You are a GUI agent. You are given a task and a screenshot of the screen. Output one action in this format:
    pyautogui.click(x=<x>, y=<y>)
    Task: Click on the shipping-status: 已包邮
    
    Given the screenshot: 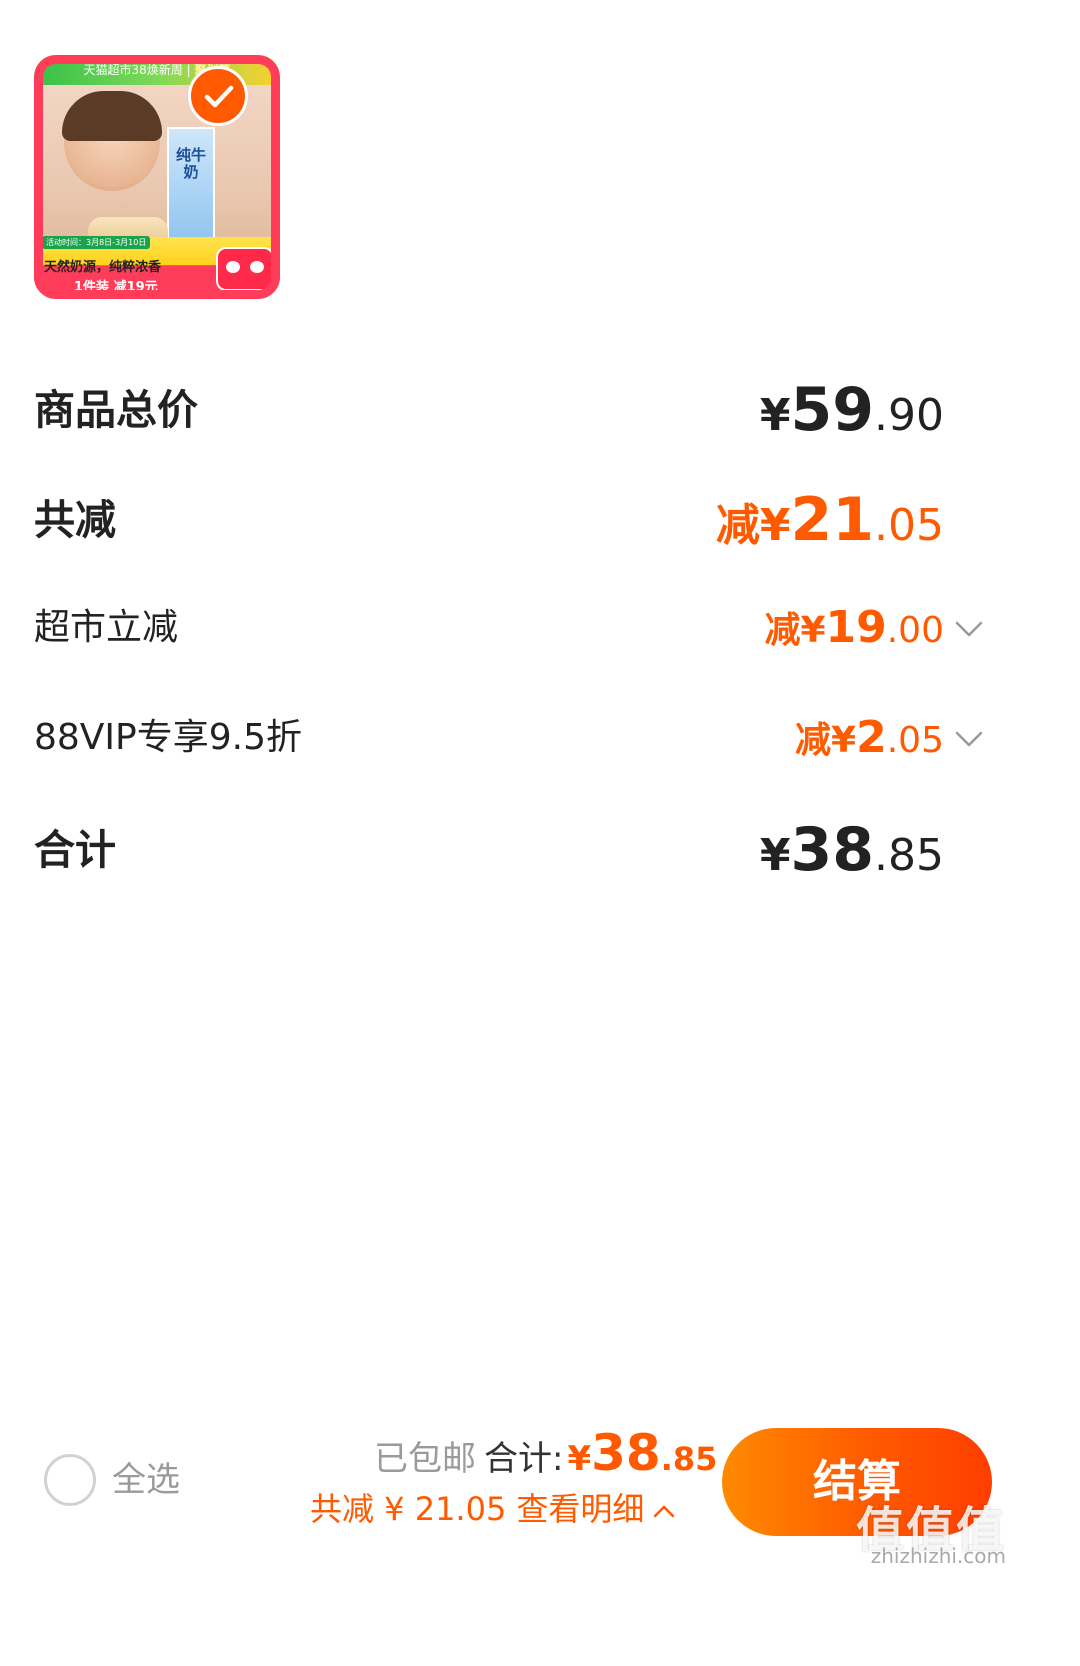 What is the action you would take?
    pyautogui.click(x=425, y=1459)
    